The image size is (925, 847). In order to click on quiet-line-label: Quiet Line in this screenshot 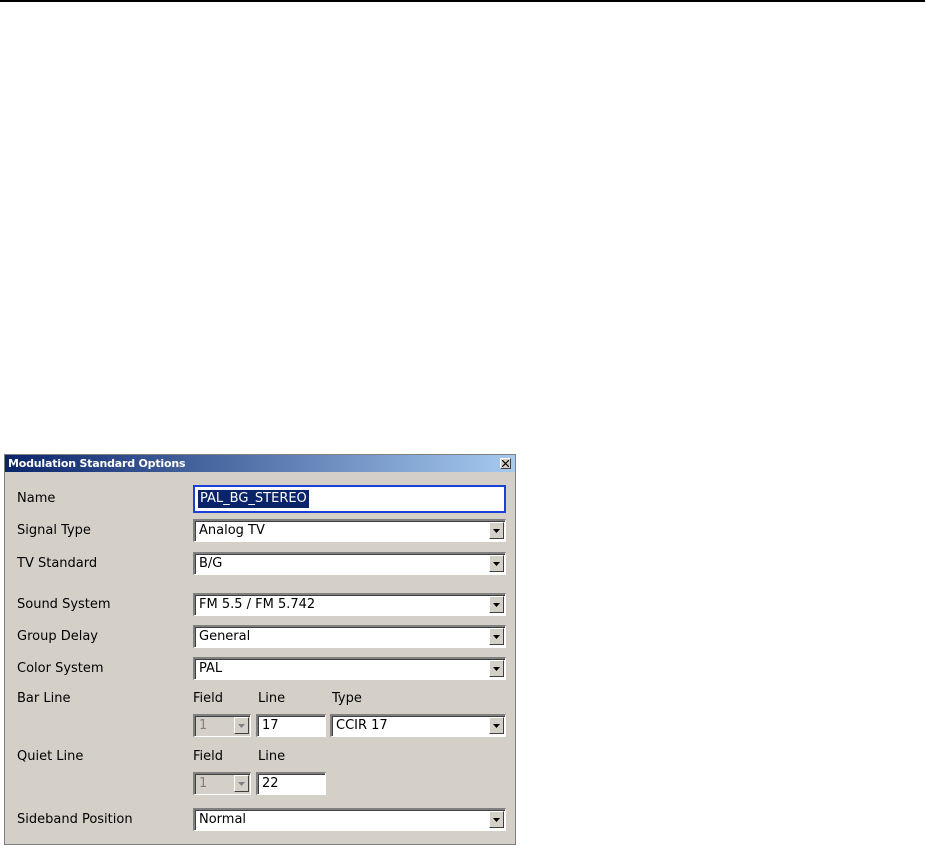, I will do `click(50, 756)`.